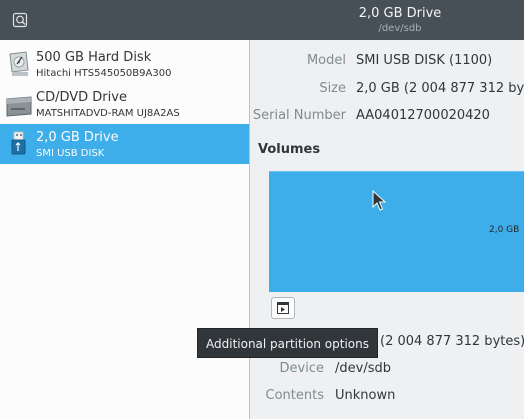 This screenshot has width=524, height=419. I want to click on title-bar: 2,0 GB Drive /dev/sdb, so click(262, 20).